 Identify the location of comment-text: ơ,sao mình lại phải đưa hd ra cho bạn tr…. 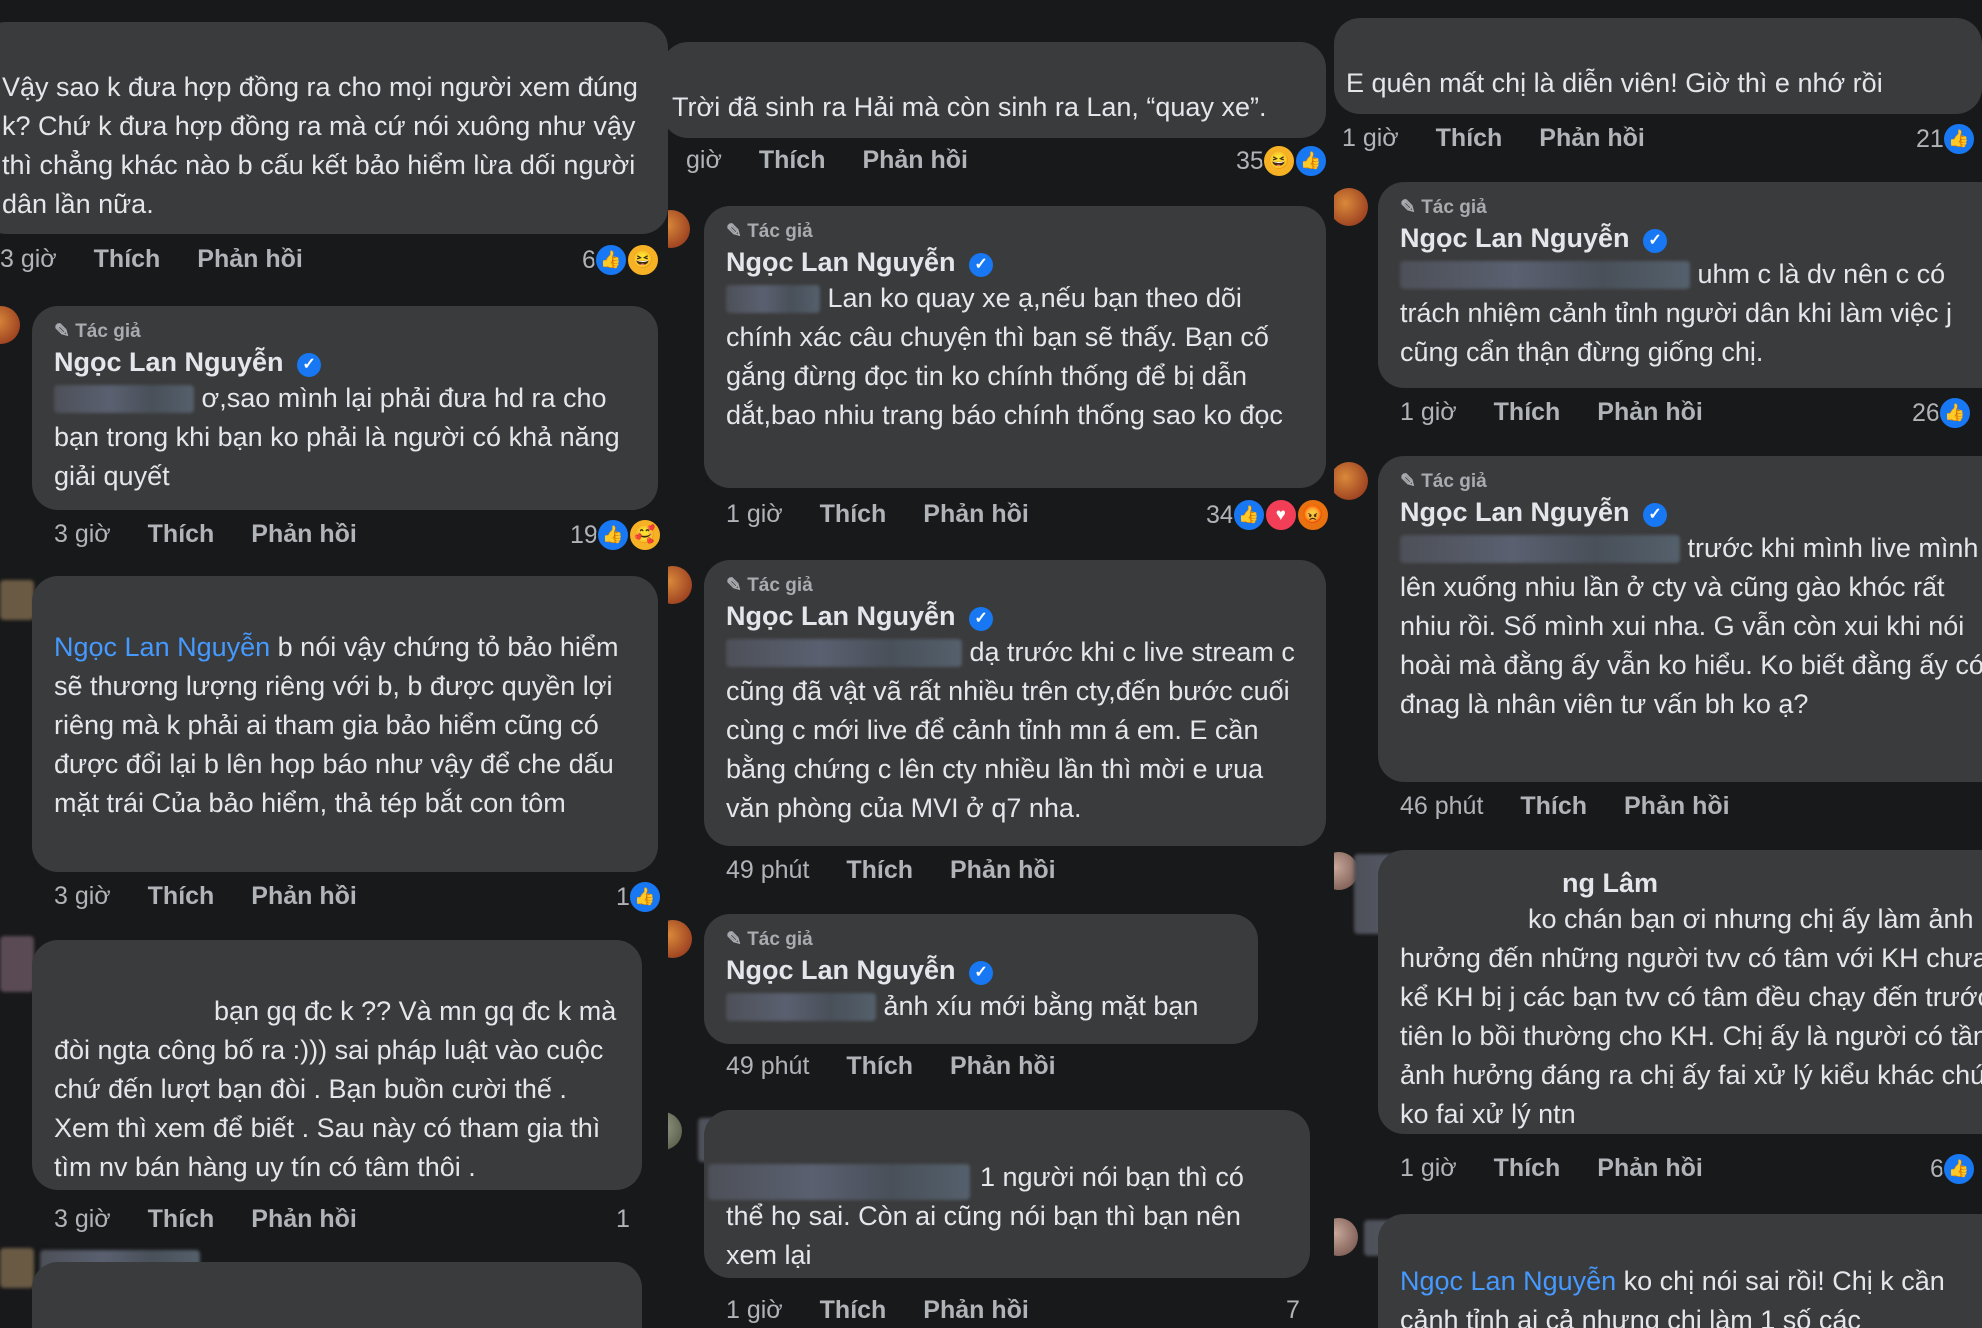
(337, 437).